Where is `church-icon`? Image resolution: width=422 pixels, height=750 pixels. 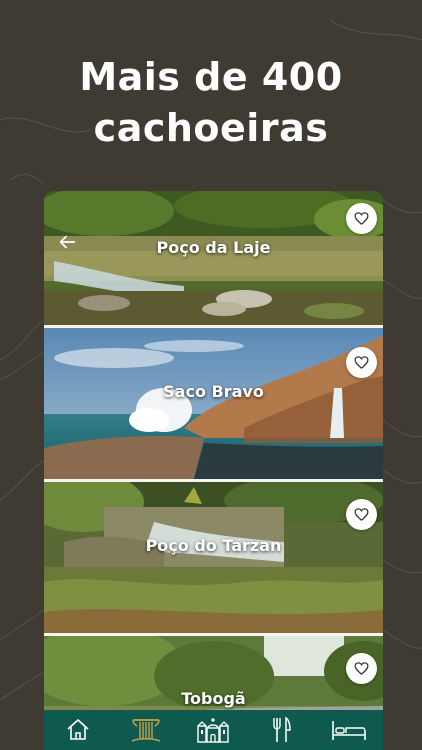 church-icon is located at coordinates (213, 730).